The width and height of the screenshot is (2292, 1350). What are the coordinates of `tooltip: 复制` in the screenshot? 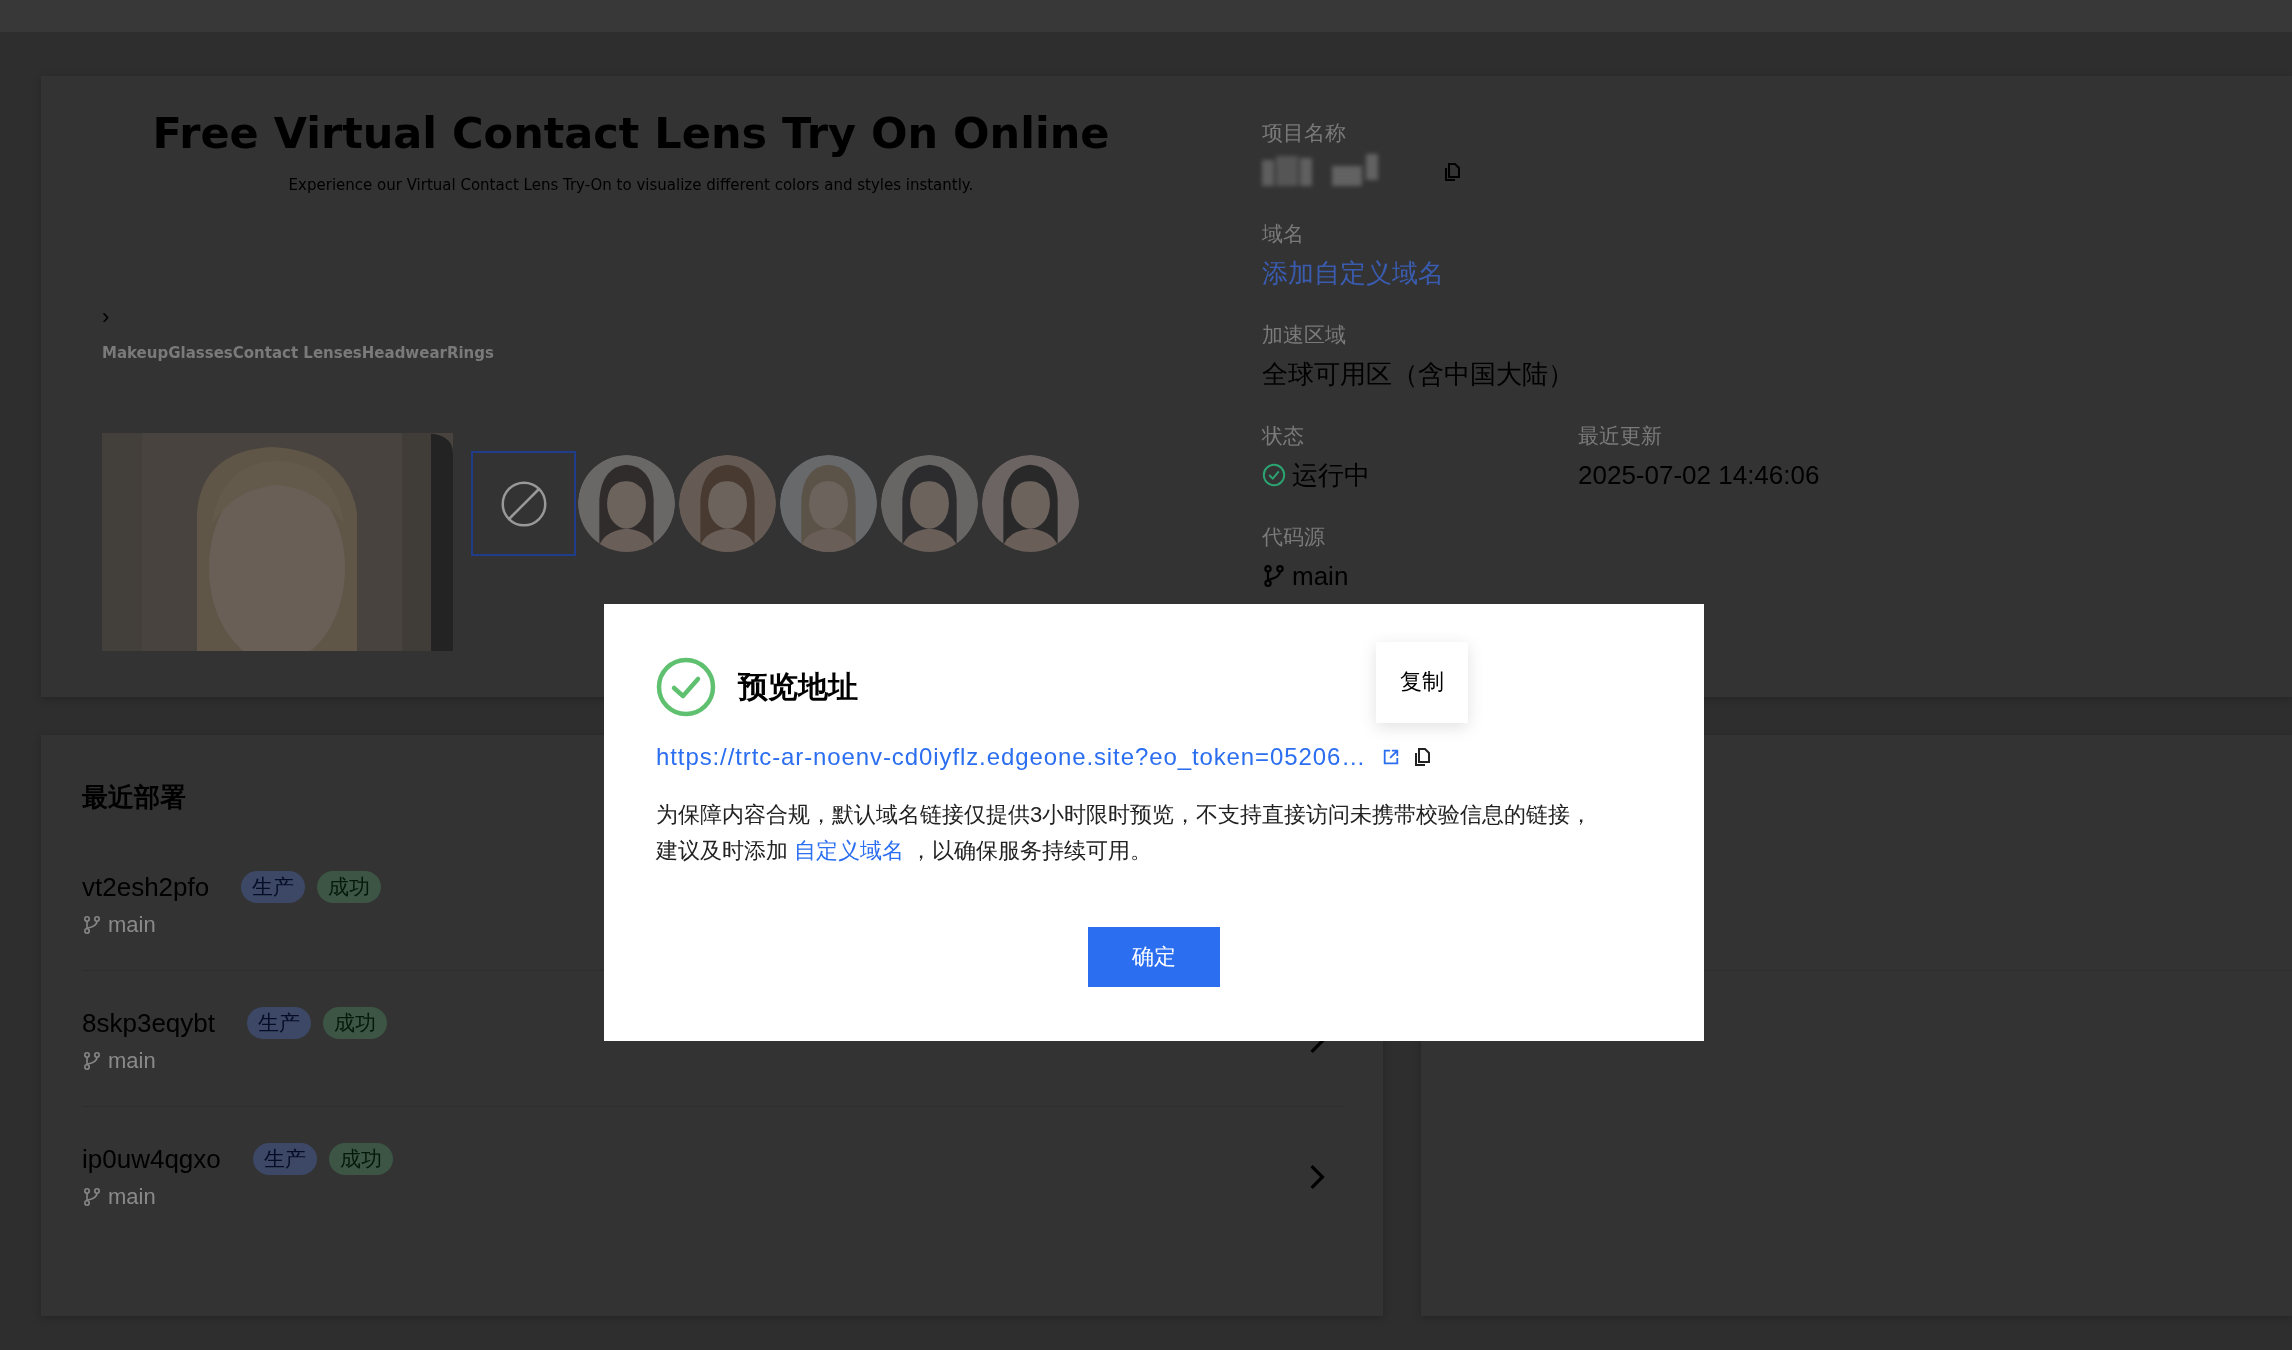 It's located at (1422, 682).